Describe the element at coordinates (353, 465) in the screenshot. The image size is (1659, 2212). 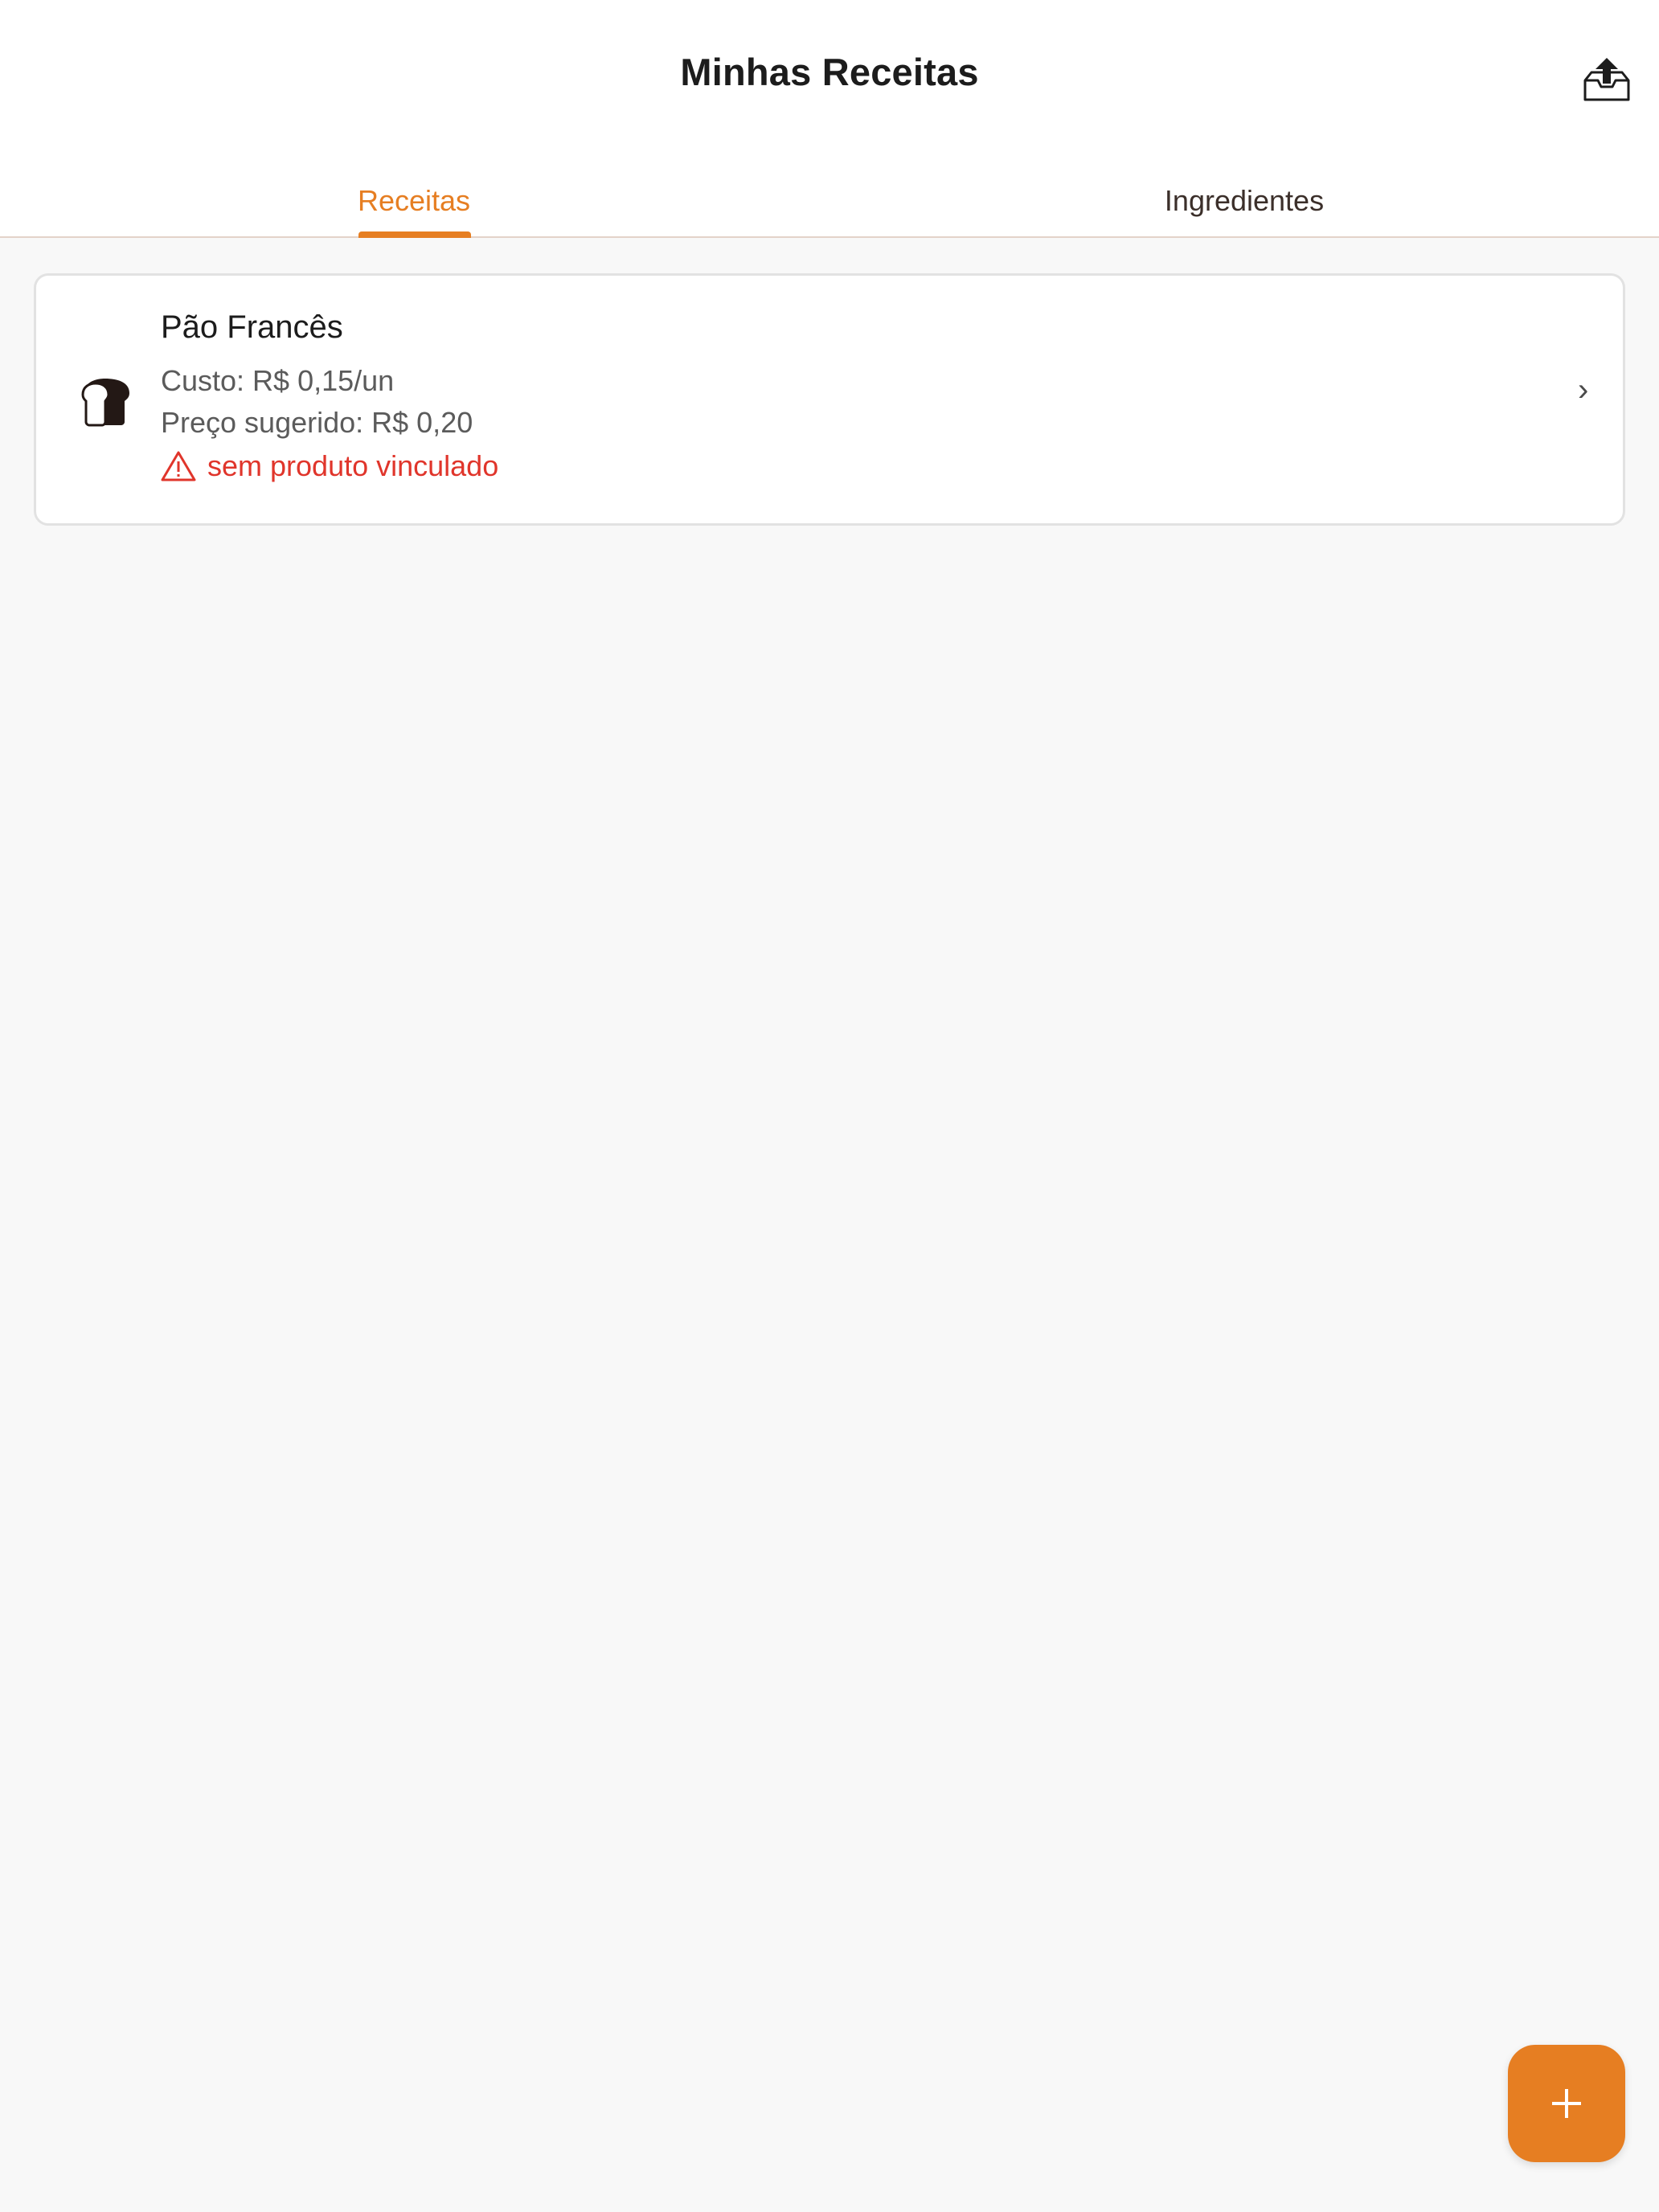
I see `recipe-warning-text: sem produto vinculado` at that location.